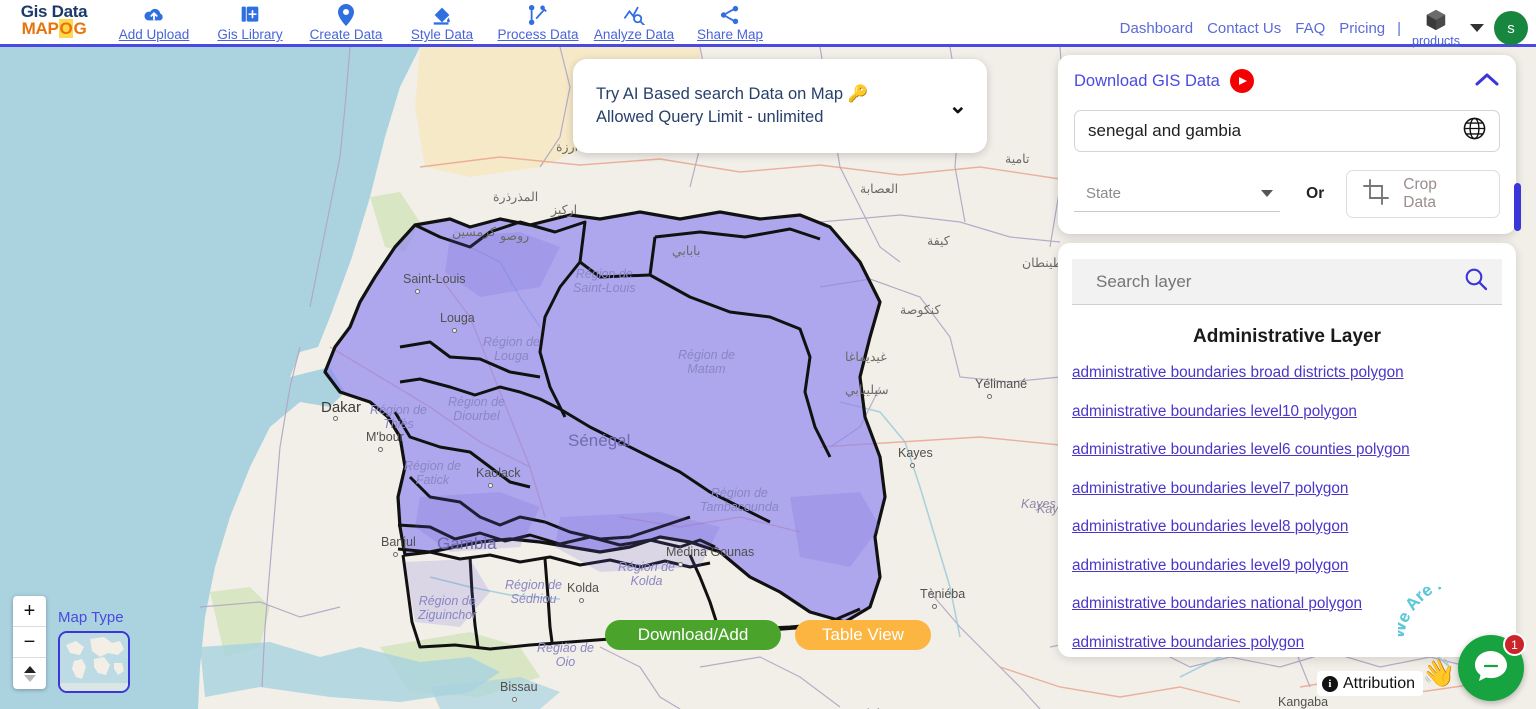 This screenshot has width=1536, height=709. I want to click on brand-logo: Gis Data MAPOG, so click(50, 19).